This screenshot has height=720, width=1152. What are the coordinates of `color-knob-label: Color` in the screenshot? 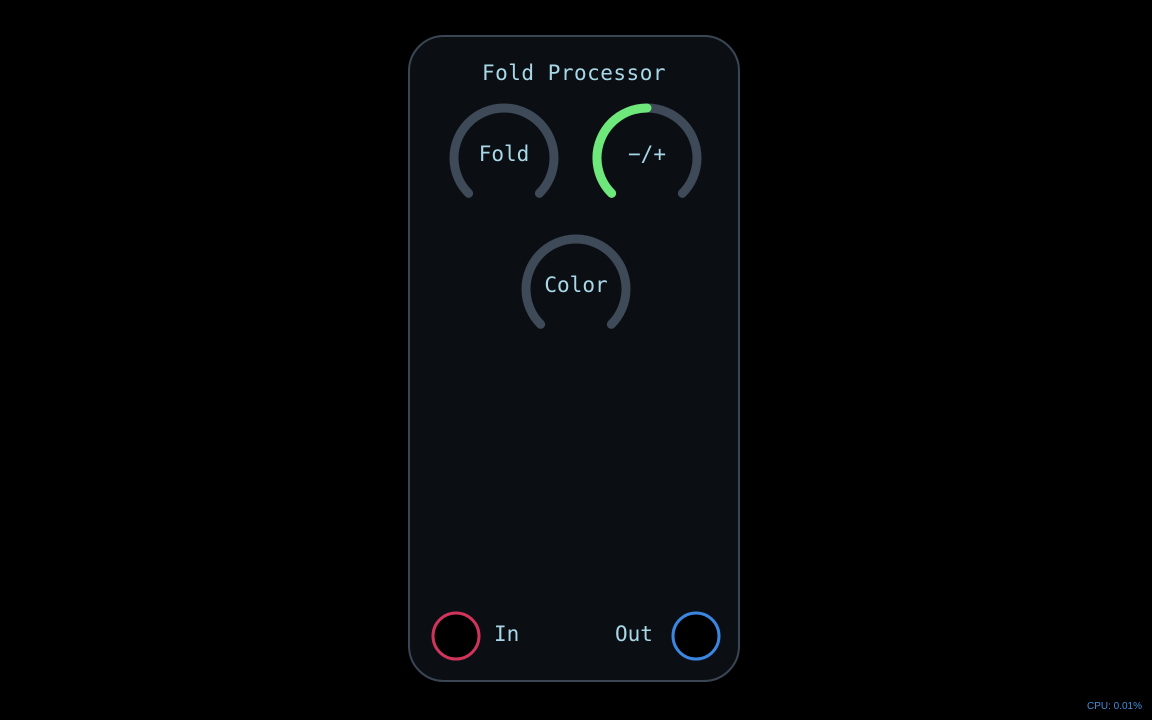 It's located at (576, 285).